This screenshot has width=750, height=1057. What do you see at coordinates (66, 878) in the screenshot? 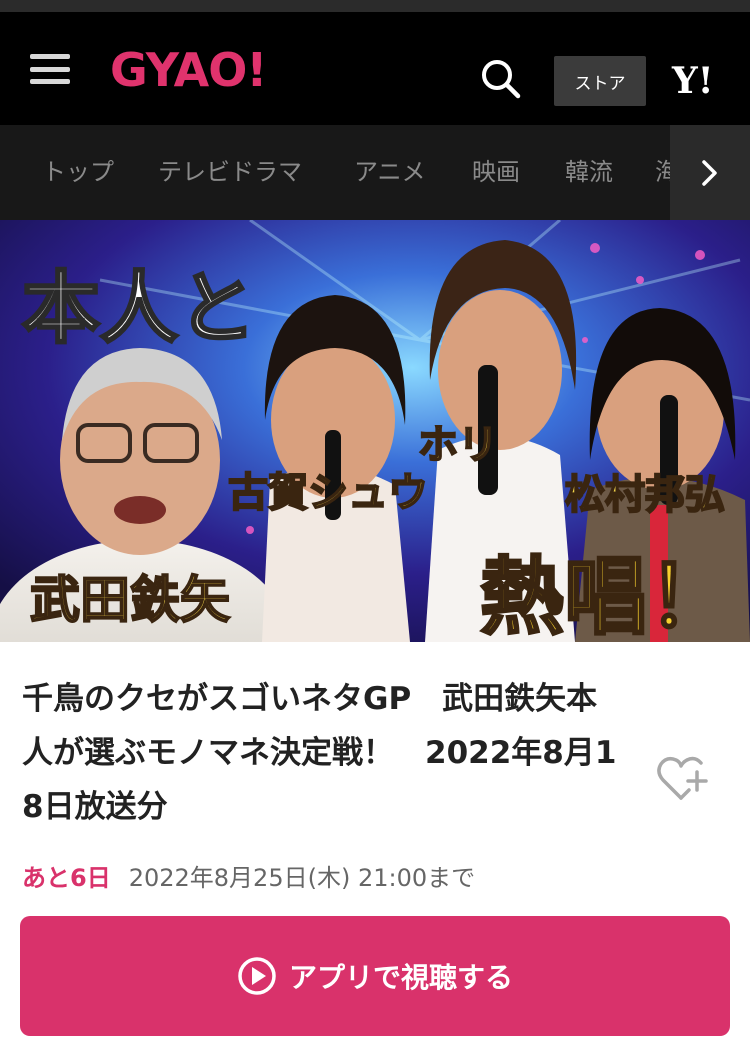
I see `remaining-days: あと6日` at bounding box center [66, 878].